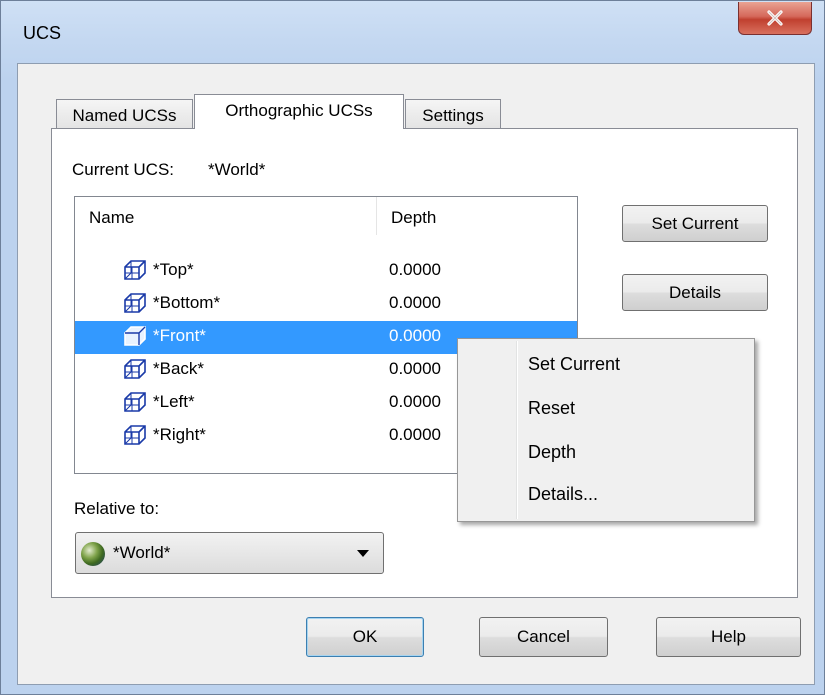  I want to click on button-label: Details, so click(695, 292).